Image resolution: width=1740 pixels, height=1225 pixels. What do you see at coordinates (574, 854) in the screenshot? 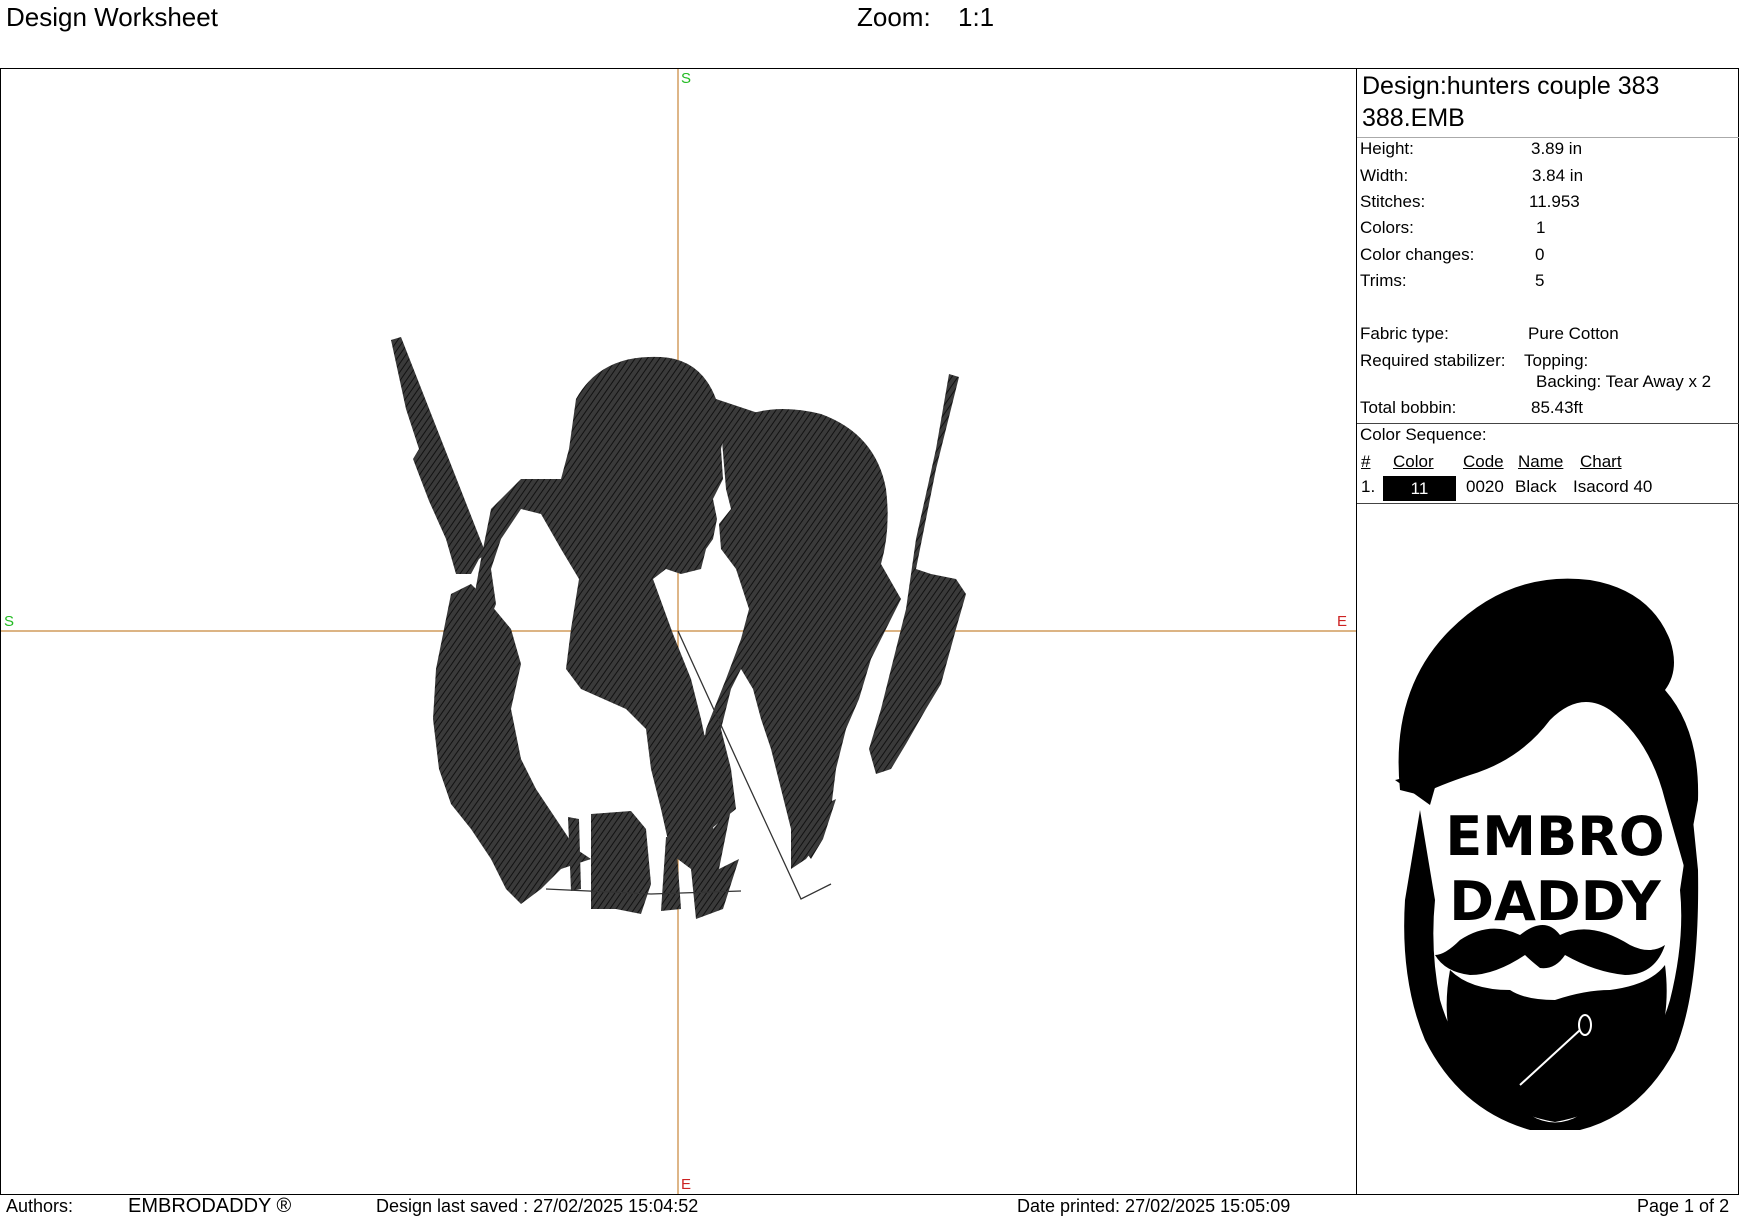
I see `leg-left-shape` at bounding box center [574, 854].